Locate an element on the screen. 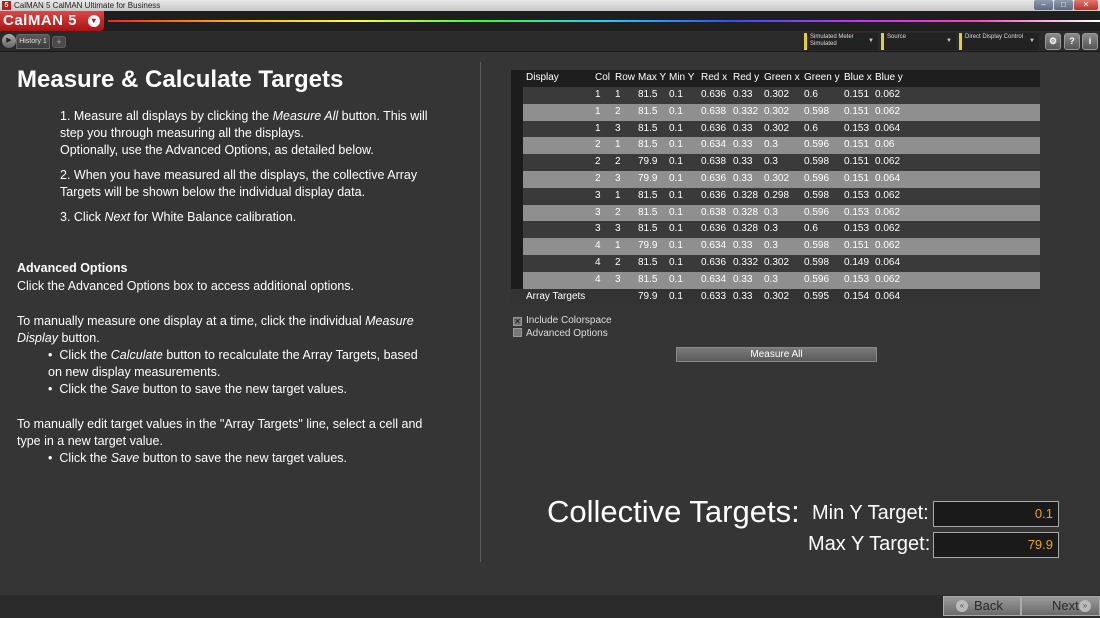  cell-green-x: 0.3 is located at coordinates (771, 162).